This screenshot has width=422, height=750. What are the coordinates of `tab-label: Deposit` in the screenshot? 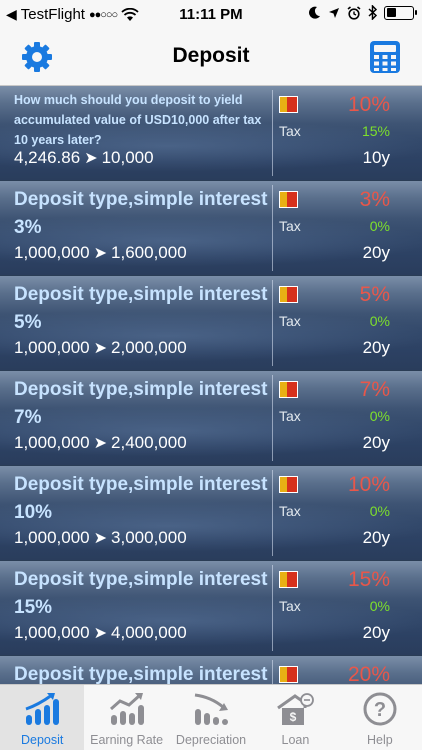 It's located at (42, 740).